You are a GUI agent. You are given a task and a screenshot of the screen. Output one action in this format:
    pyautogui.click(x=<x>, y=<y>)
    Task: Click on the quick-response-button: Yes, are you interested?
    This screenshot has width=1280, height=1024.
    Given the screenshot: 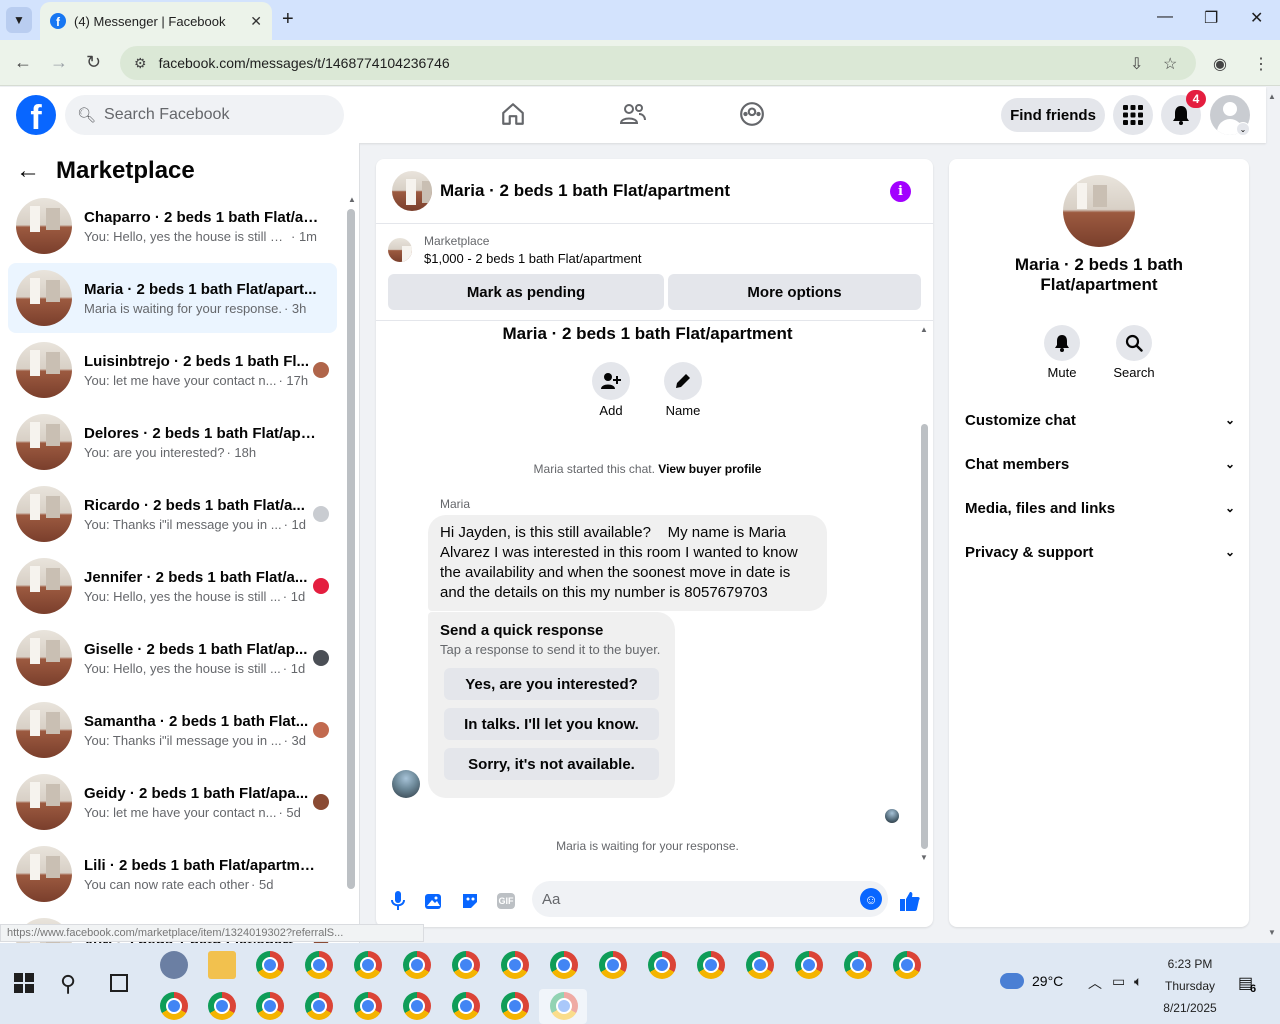 What is the action you would take?
    pyautogui.click(x=551, y=684)
    